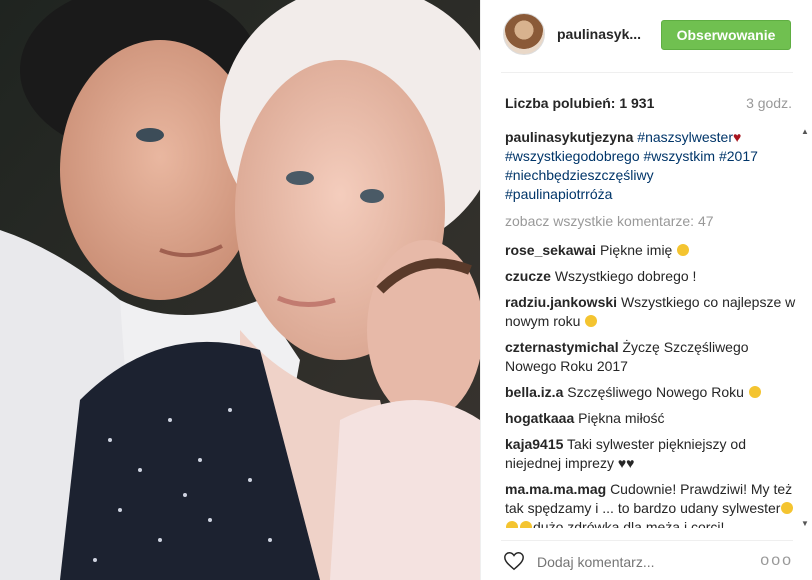 The height and width of the screenshot is (580, 812). What do you see at coordinates (514, 561) in the screenshot?
I see `heart-icon` at bounding box center [514, 561].